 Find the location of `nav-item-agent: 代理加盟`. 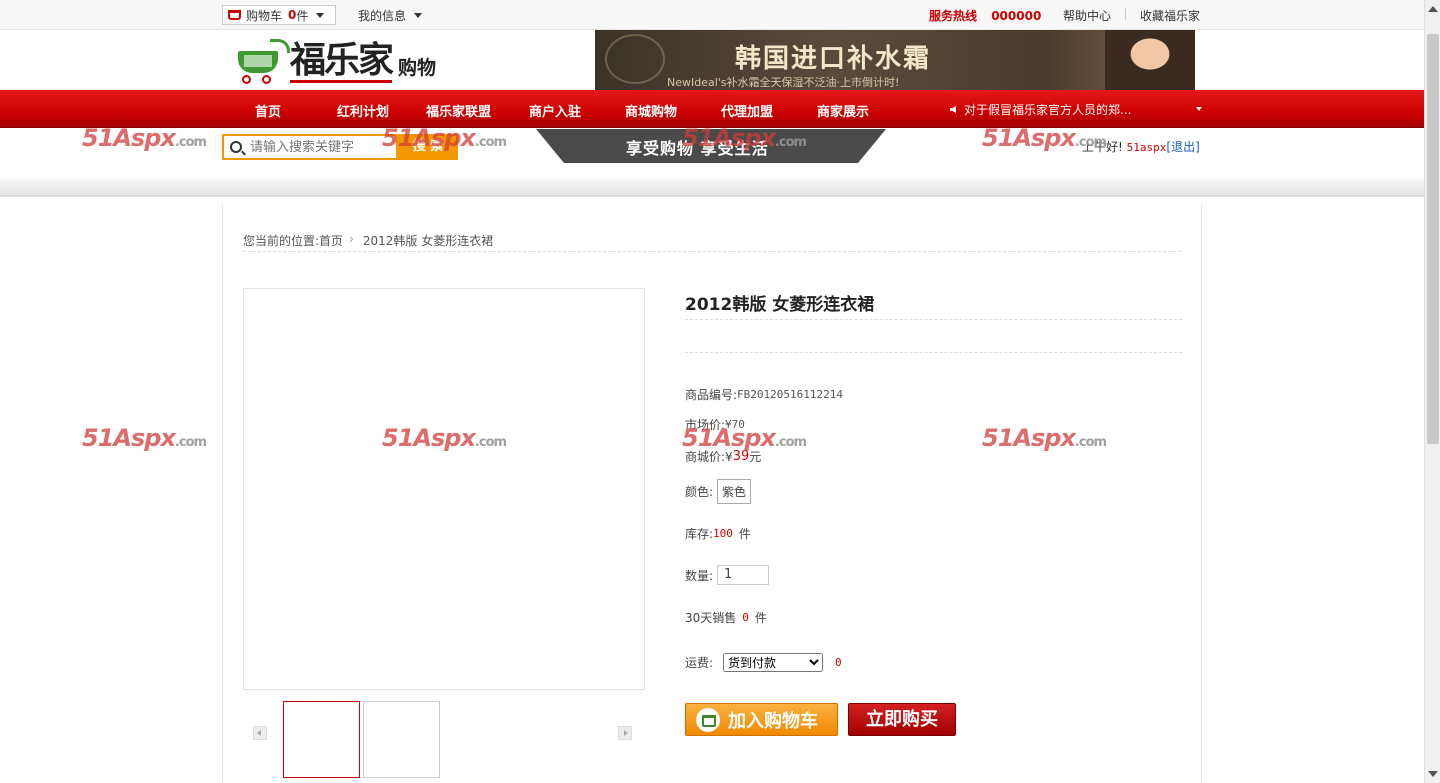

nav-item-agent: 代理加盟 is located at coordinates (747, 110).